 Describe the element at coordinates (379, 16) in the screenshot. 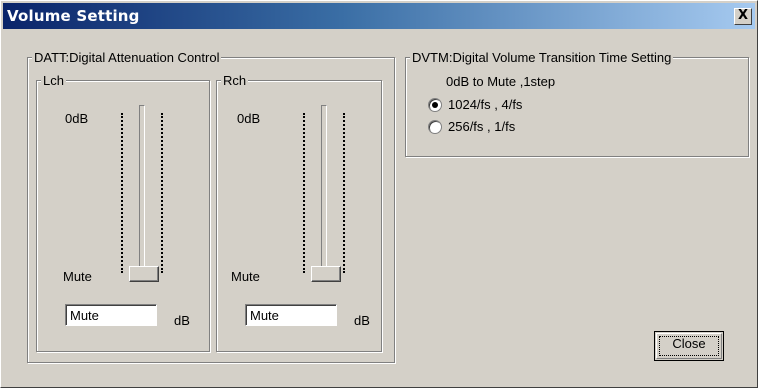

I see `title-bar: Volume Setting X` at that location.